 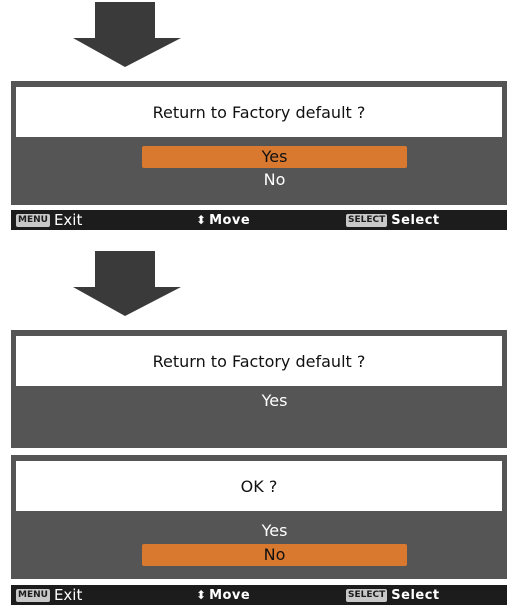 I want to click on dialog-title: OK ?, so click(x=259, y=486).